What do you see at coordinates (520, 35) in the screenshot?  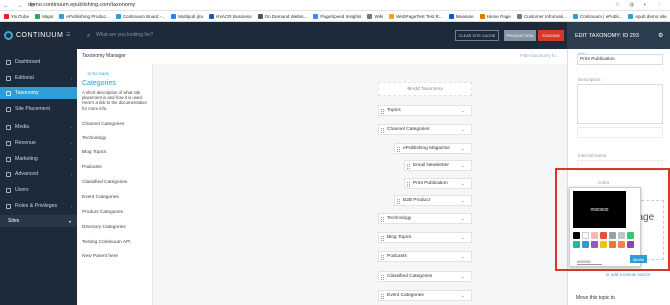 I see `production-button: PRODUCTION` at bounding box center [520, 35].